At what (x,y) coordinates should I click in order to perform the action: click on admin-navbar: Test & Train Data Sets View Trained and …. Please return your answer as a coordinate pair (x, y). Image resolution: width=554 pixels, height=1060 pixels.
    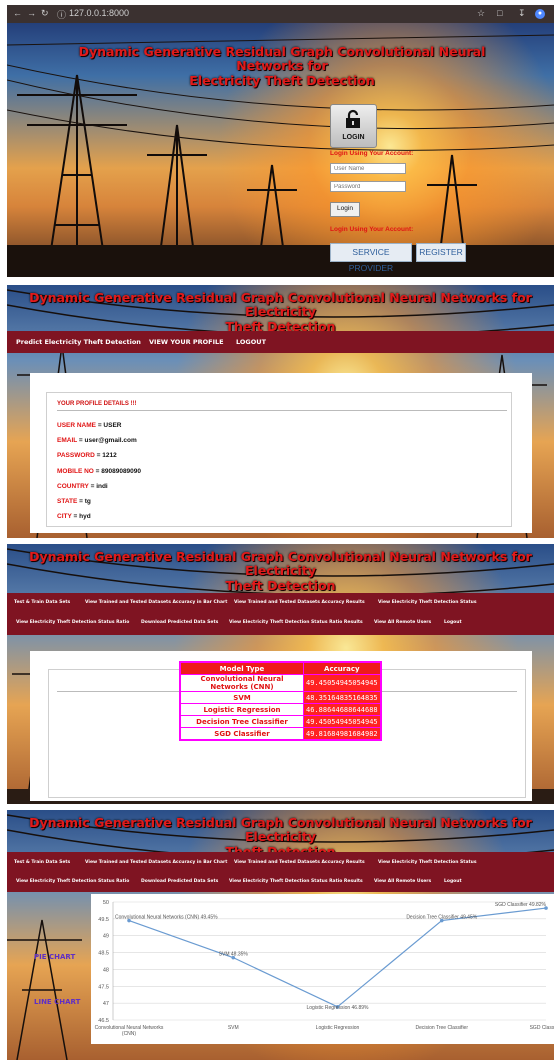
    Looking at the image, I should click on (280, 614).